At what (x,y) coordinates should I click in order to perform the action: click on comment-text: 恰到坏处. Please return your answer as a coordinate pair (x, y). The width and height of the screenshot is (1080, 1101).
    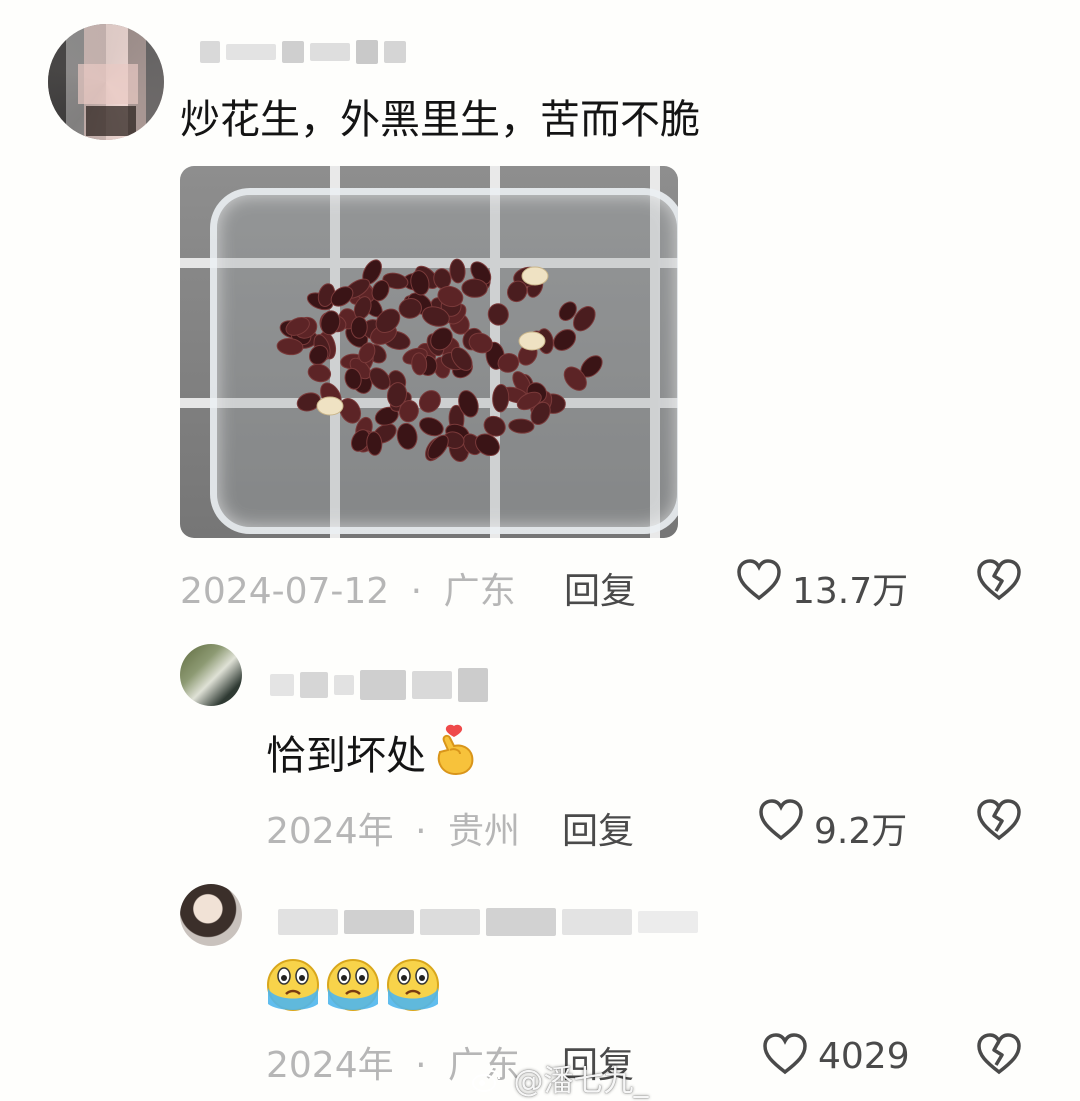
    Looking at the image, I should click on (346, 755).